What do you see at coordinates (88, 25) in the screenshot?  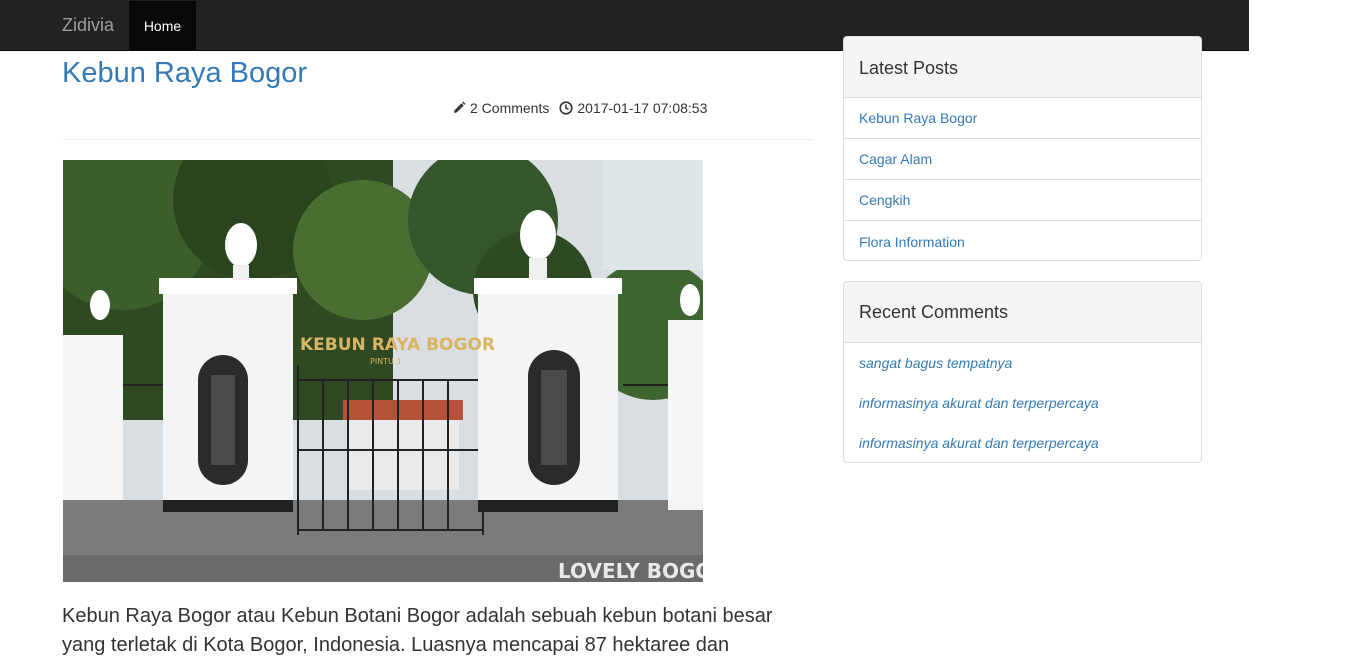 I see `navbar-brand: Zidivia` at bounding box center [88, 25].